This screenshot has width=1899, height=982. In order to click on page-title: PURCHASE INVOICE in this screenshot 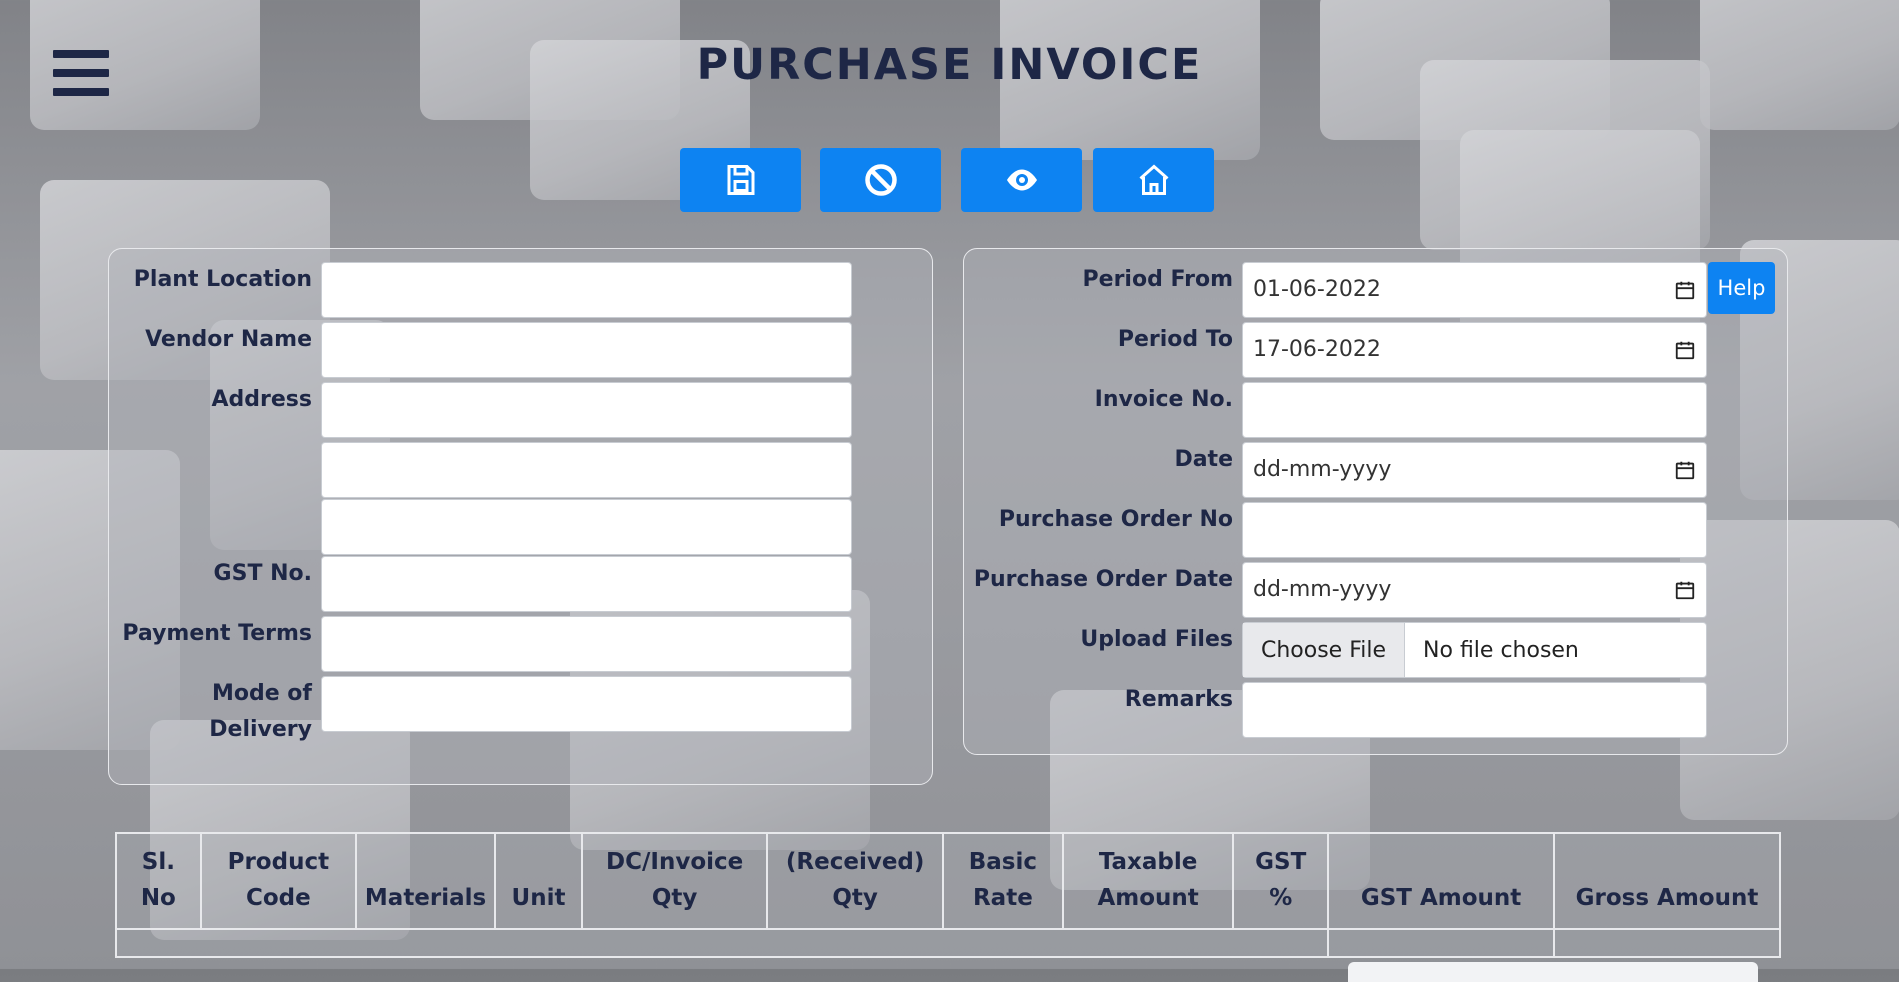, I will do `click(949, 65)`.